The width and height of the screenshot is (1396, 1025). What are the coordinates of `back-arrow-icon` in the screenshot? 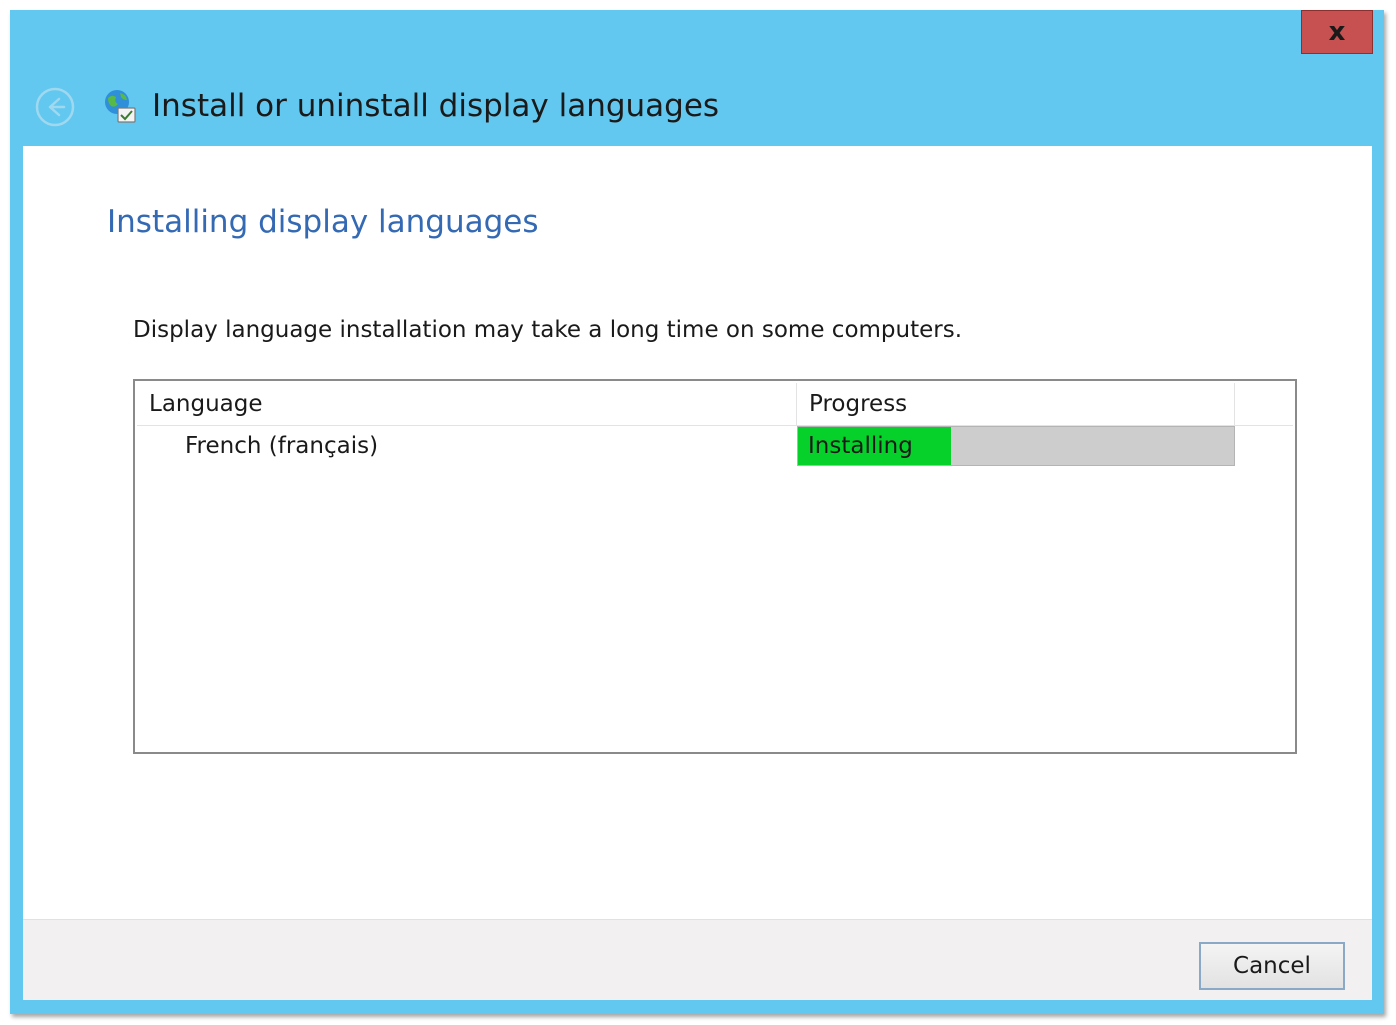 It's located at (55, 107).